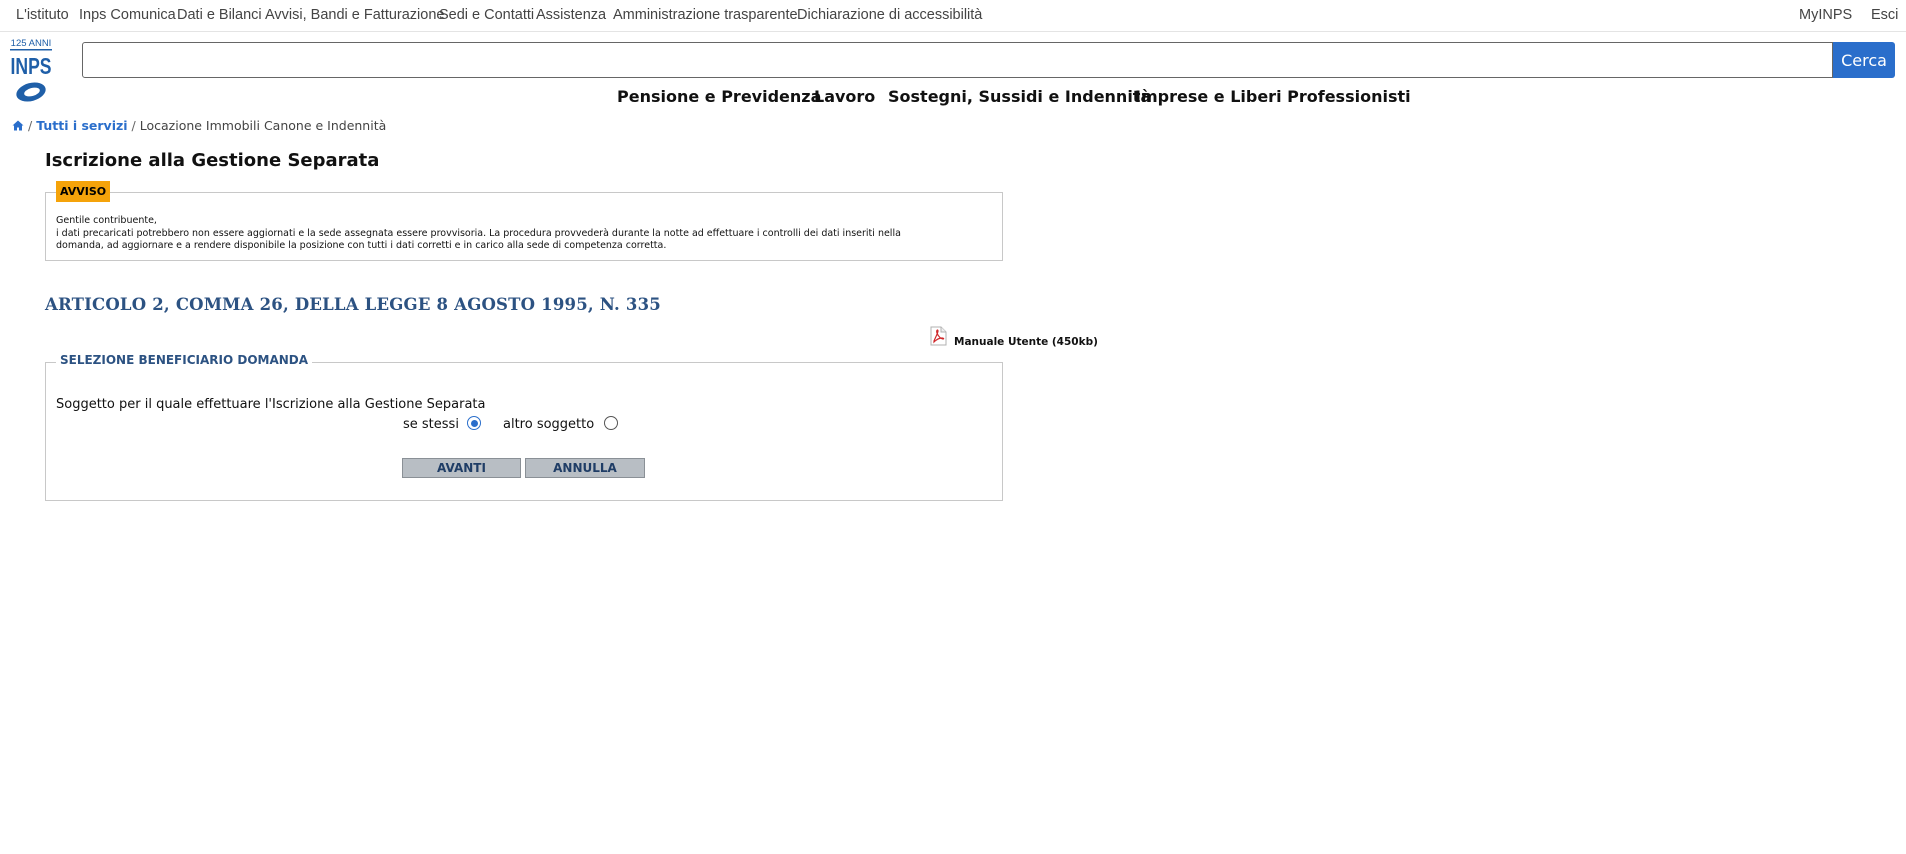 This screenshot has height=854, width=1906. Describe the element at coordinates (1825, 15) in the screenshot. I see `myinps-link: MyINPS` at that location.